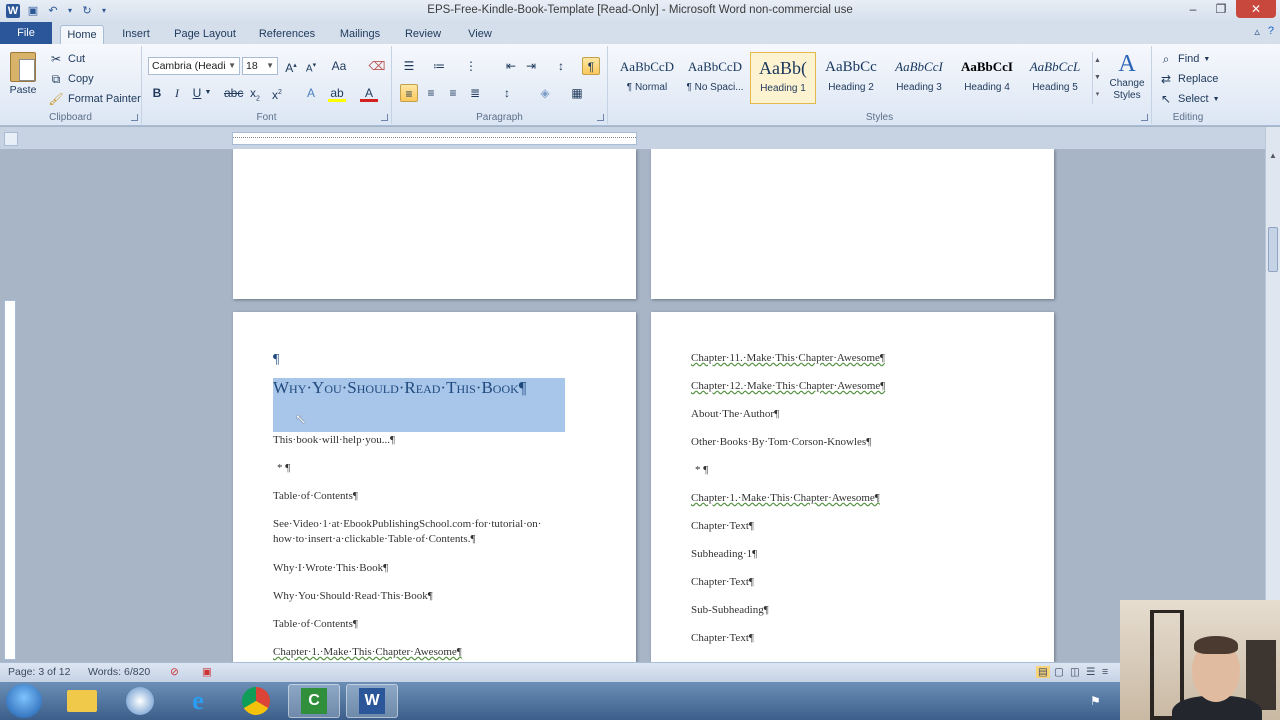 The image size is (1280, 720). Describe the element at coordinates (1273, 156) in the screenshot. I see `scroll-up-icon: ▲` at that location.